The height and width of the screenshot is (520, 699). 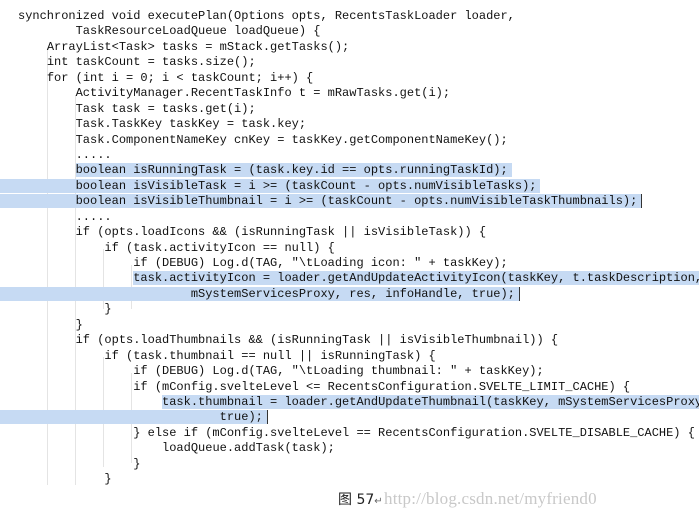 I want to click on code-line: TaskResourceLoadQueue loadQueue) {, so click(x=358, y=31).